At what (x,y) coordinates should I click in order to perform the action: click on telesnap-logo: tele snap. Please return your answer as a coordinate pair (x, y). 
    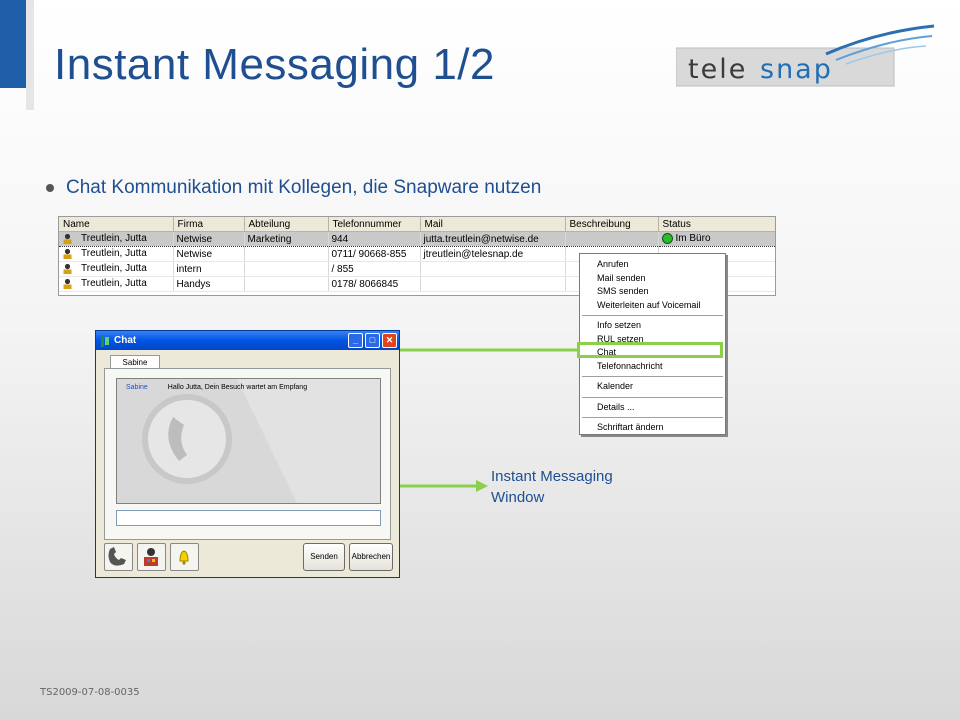
    Looking at the image, I should click on (805, 55).